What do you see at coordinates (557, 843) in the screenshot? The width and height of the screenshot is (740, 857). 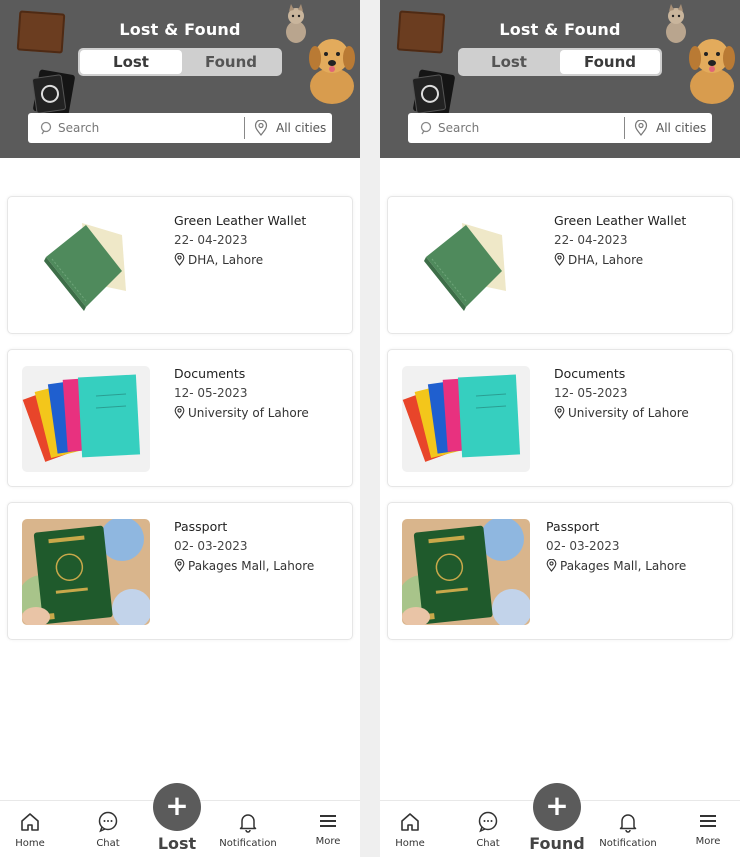 I see `center-tab-label: Found` at bounding box center [557, 843].